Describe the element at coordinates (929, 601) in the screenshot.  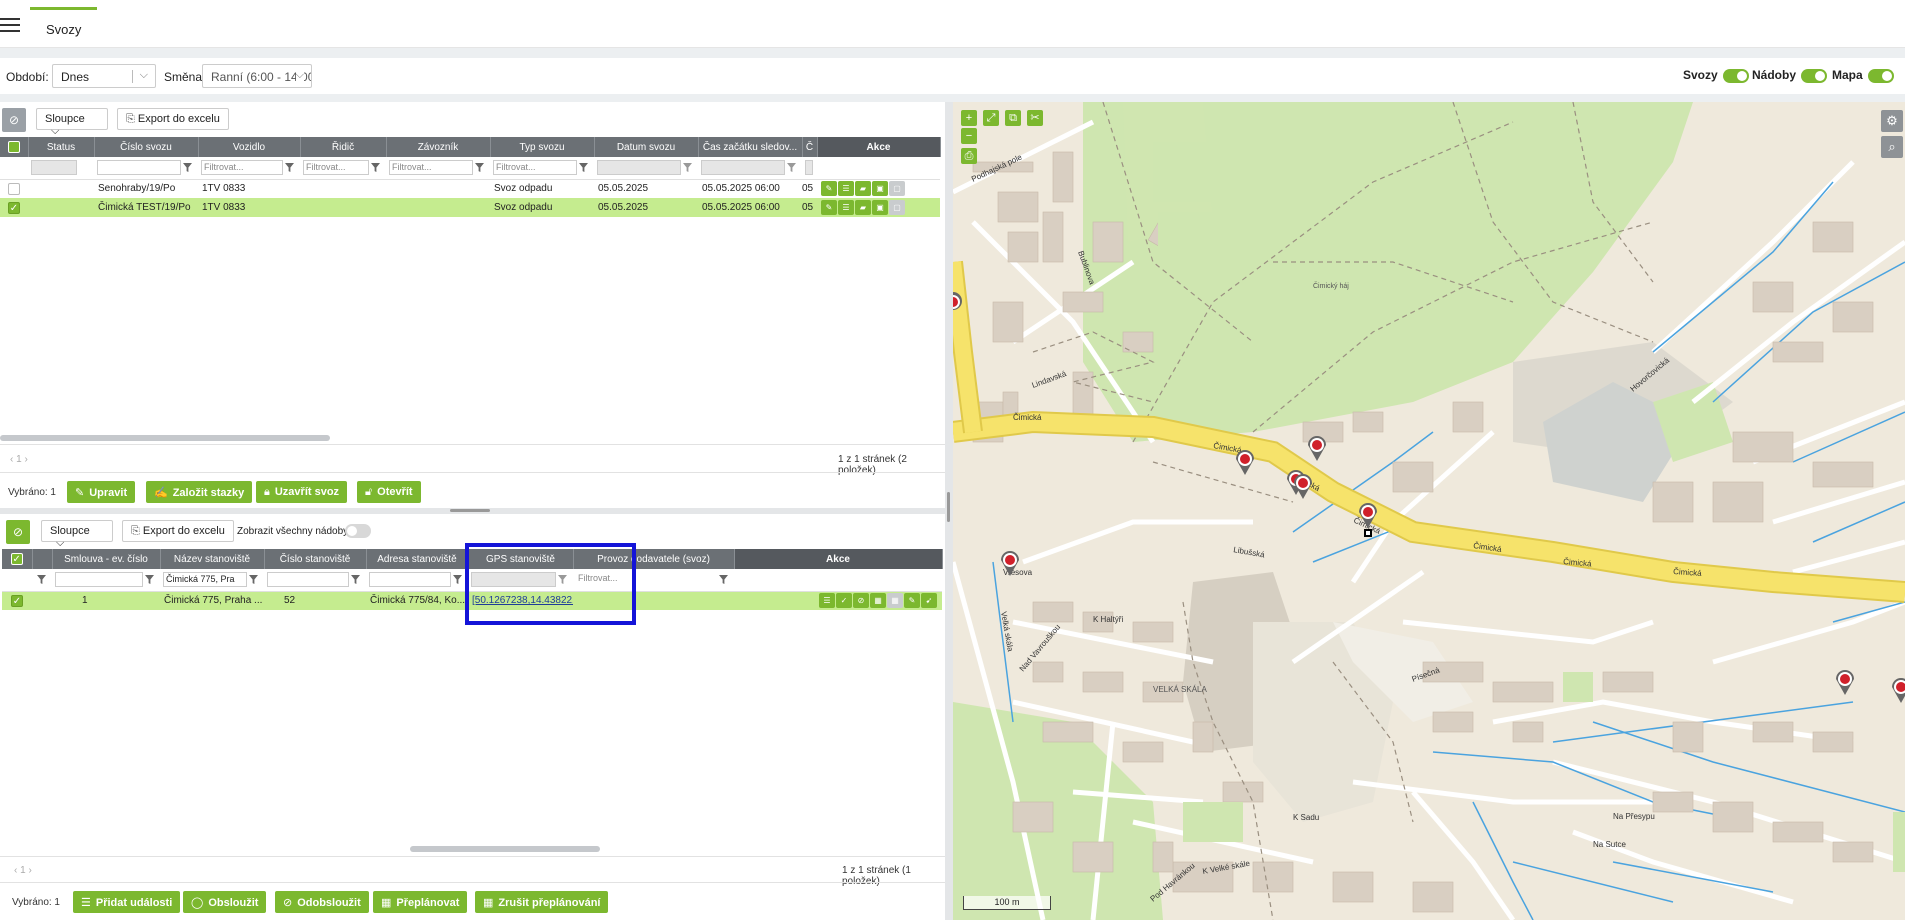
I see `locate-icon: ➹` at that location.